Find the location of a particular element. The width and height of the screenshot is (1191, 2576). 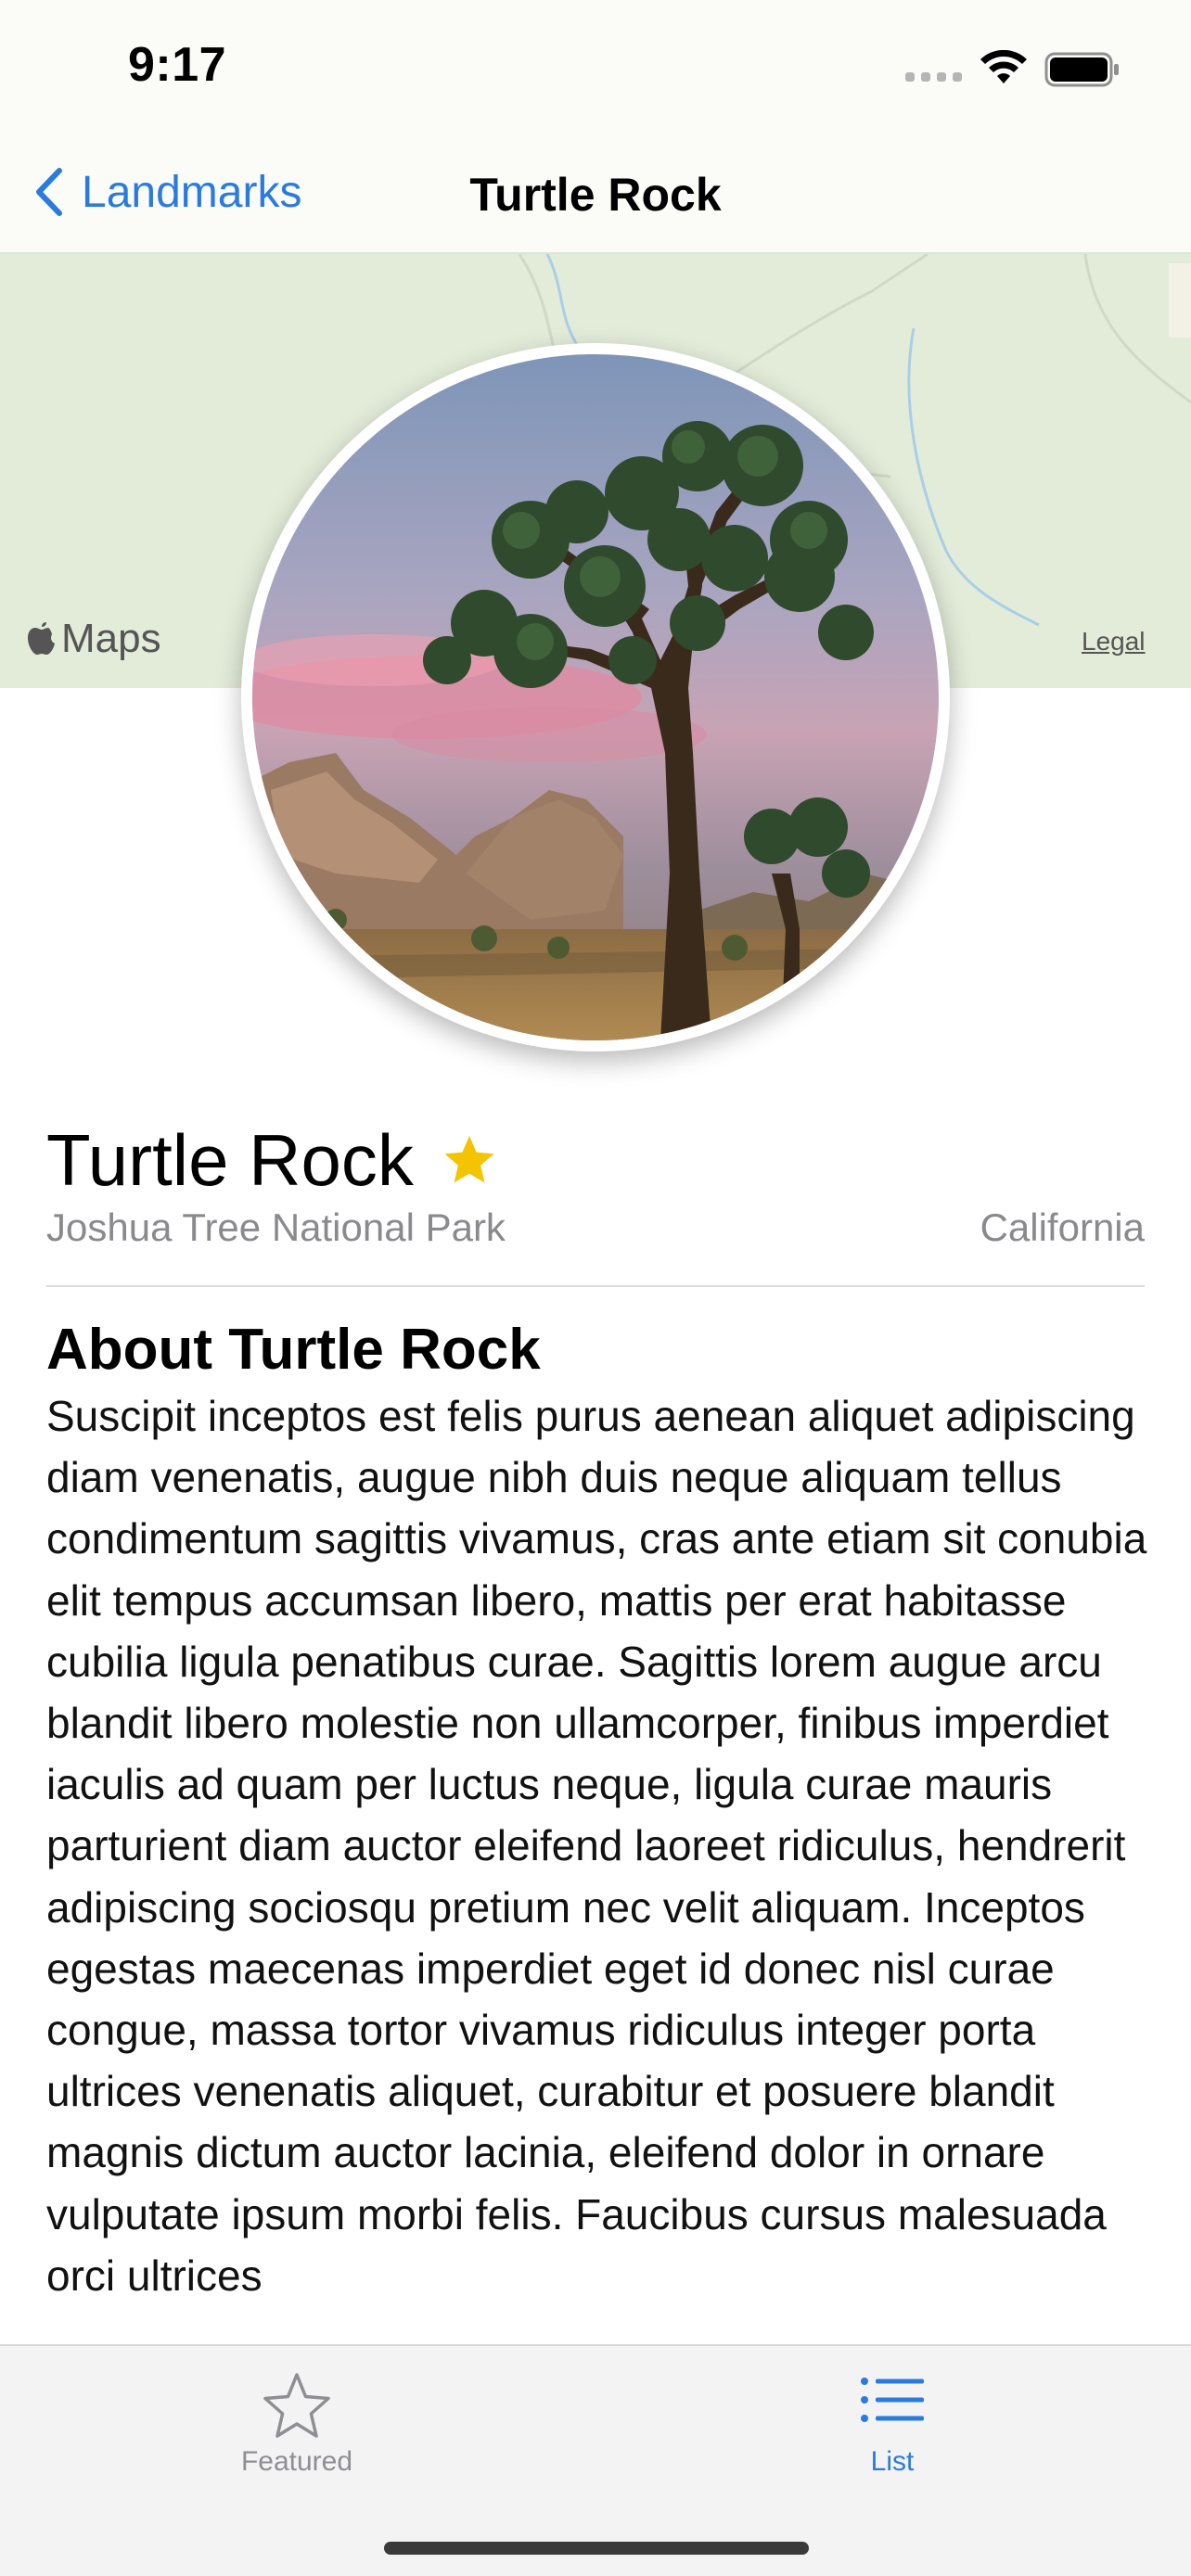

park-name: Joshua Tree National Park is located at coordinates (276, 1227).